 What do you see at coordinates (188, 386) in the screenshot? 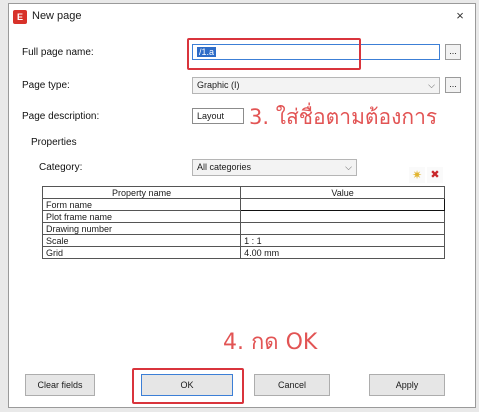
I see `step4-highlight-box` at bounding box center [188, 386].